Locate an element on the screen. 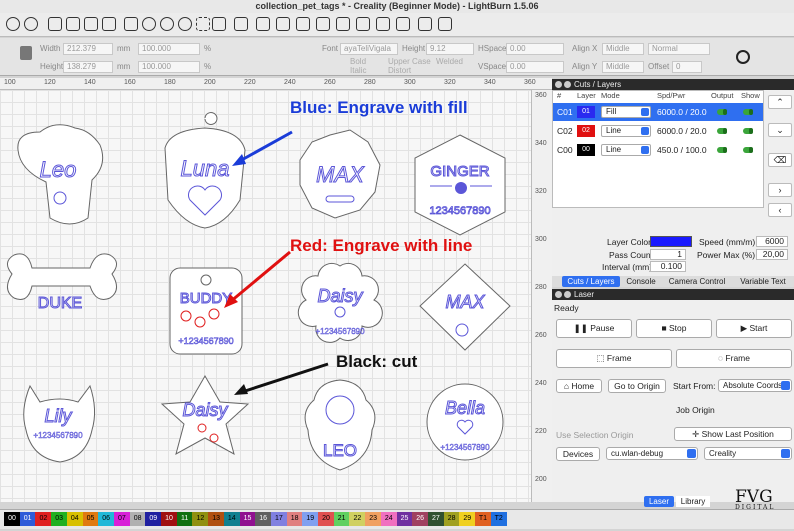 Image resolution: width=794 pixels, height=531 pixels. palette-swatch: 16 is located at coordinates (263, 519).